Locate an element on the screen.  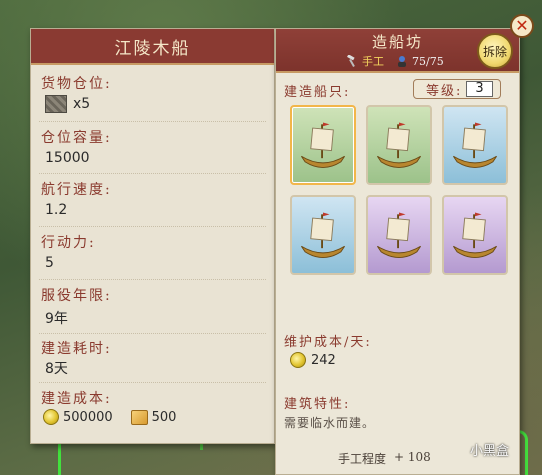
craft-row: 手工程度 + 108 is located at coordinates (384, 458).